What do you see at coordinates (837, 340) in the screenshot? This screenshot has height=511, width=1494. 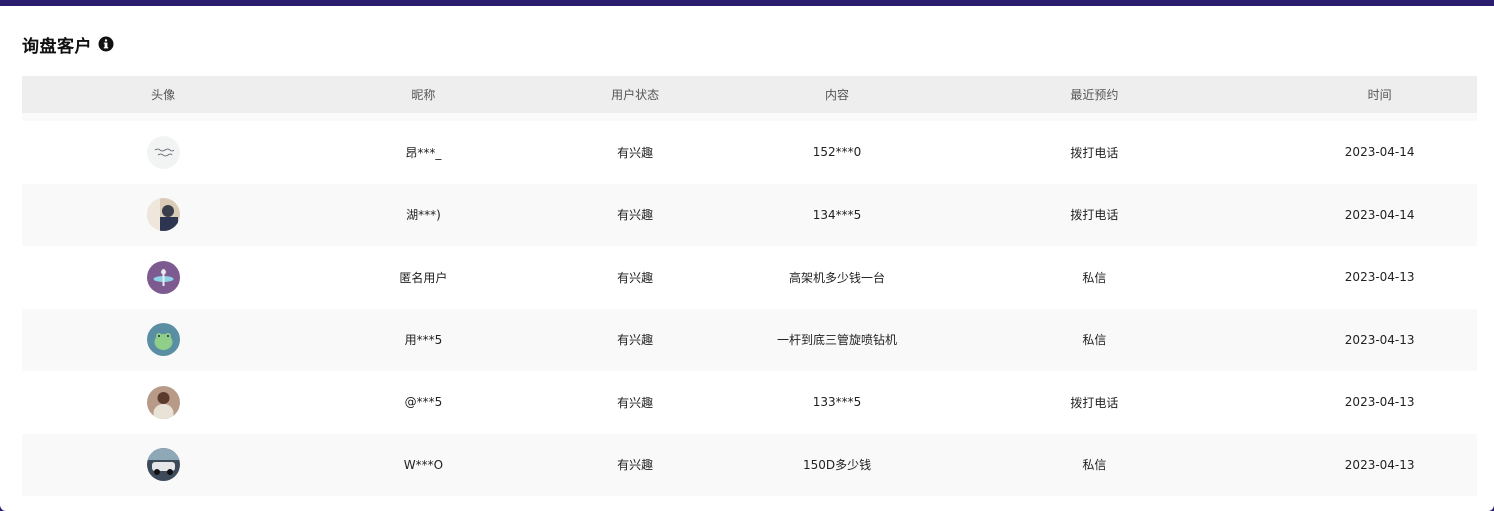 I see `content-cell: 一杆到底三管旋喷钻机` at bounding box center [837, 340].